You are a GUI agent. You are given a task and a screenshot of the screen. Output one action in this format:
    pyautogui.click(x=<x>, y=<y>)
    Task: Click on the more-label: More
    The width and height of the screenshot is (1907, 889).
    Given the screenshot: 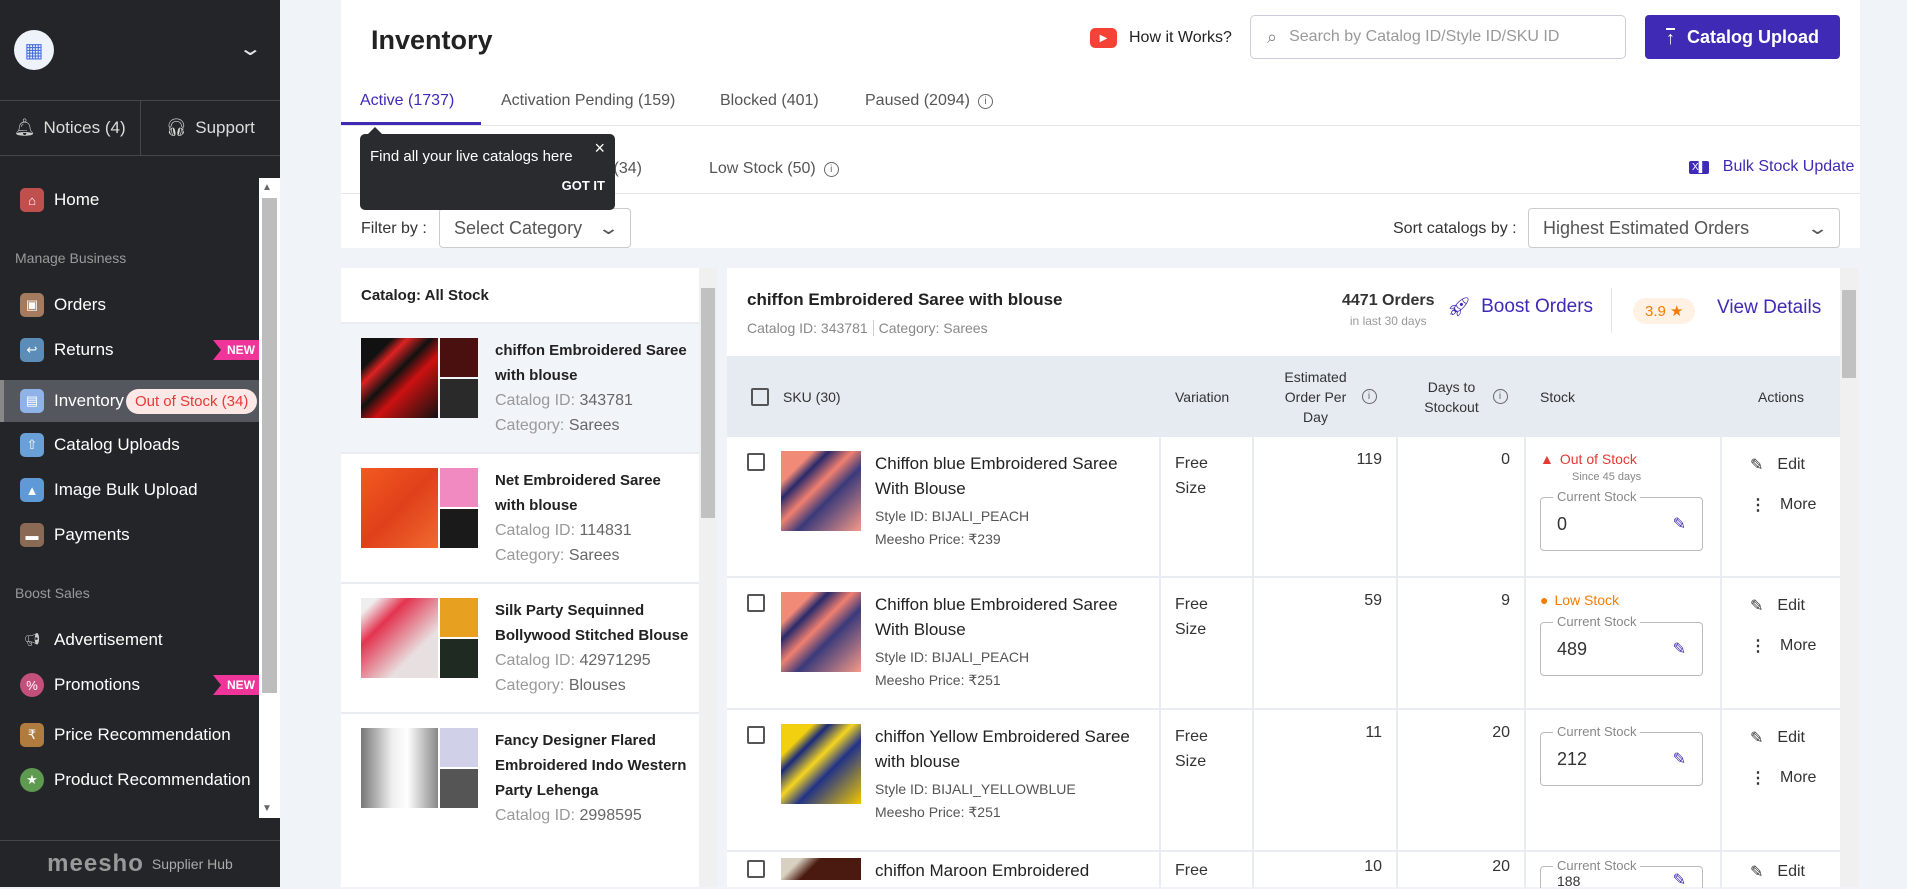 What is the action you would take?
    pyautogui.click(x=1798, y=645)
    